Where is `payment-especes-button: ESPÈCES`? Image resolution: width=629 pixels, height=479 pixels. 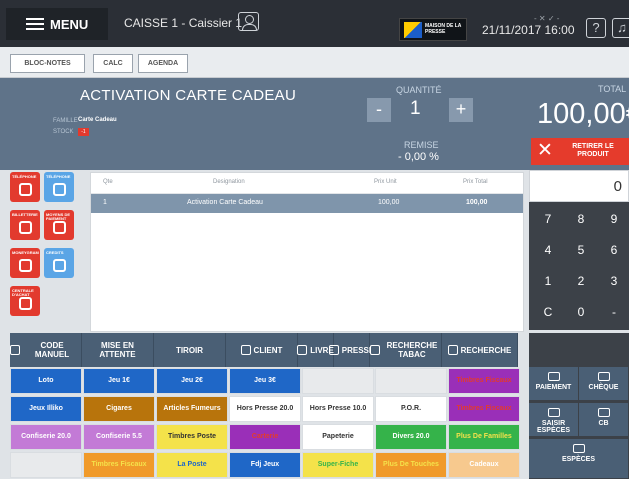
payment-especes-button: ESPÈCES is located at coordinates (578, 458).